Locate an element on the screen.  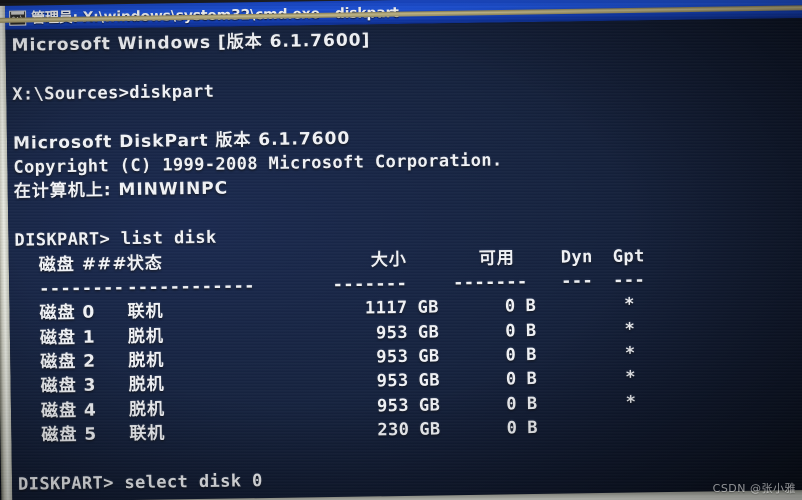
header-free: 可用 is located at coordinates (496, 258).